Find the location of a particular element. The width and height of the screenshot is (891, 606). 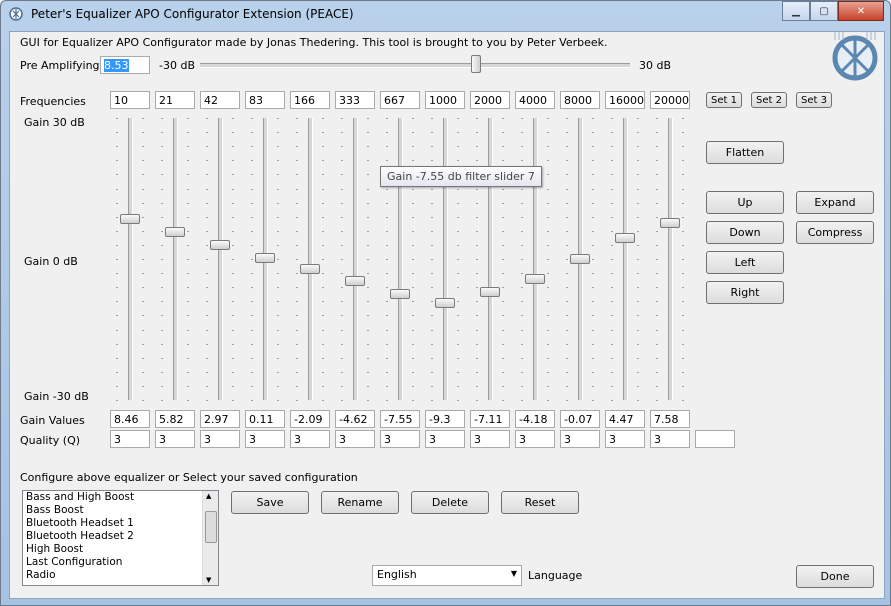

frequency-field-3: 42 is located at coordinates (220, 100).